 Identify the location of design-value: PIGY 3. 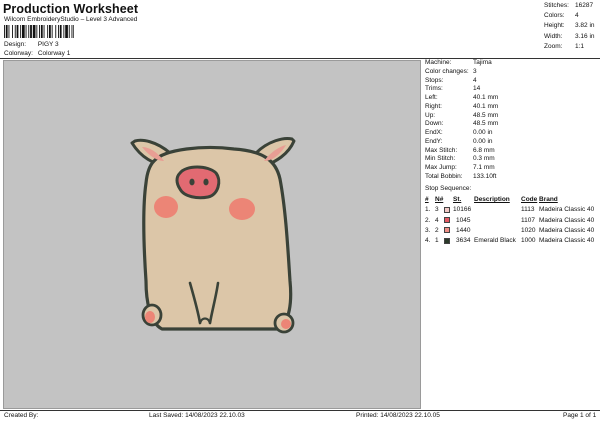
(48, 44).